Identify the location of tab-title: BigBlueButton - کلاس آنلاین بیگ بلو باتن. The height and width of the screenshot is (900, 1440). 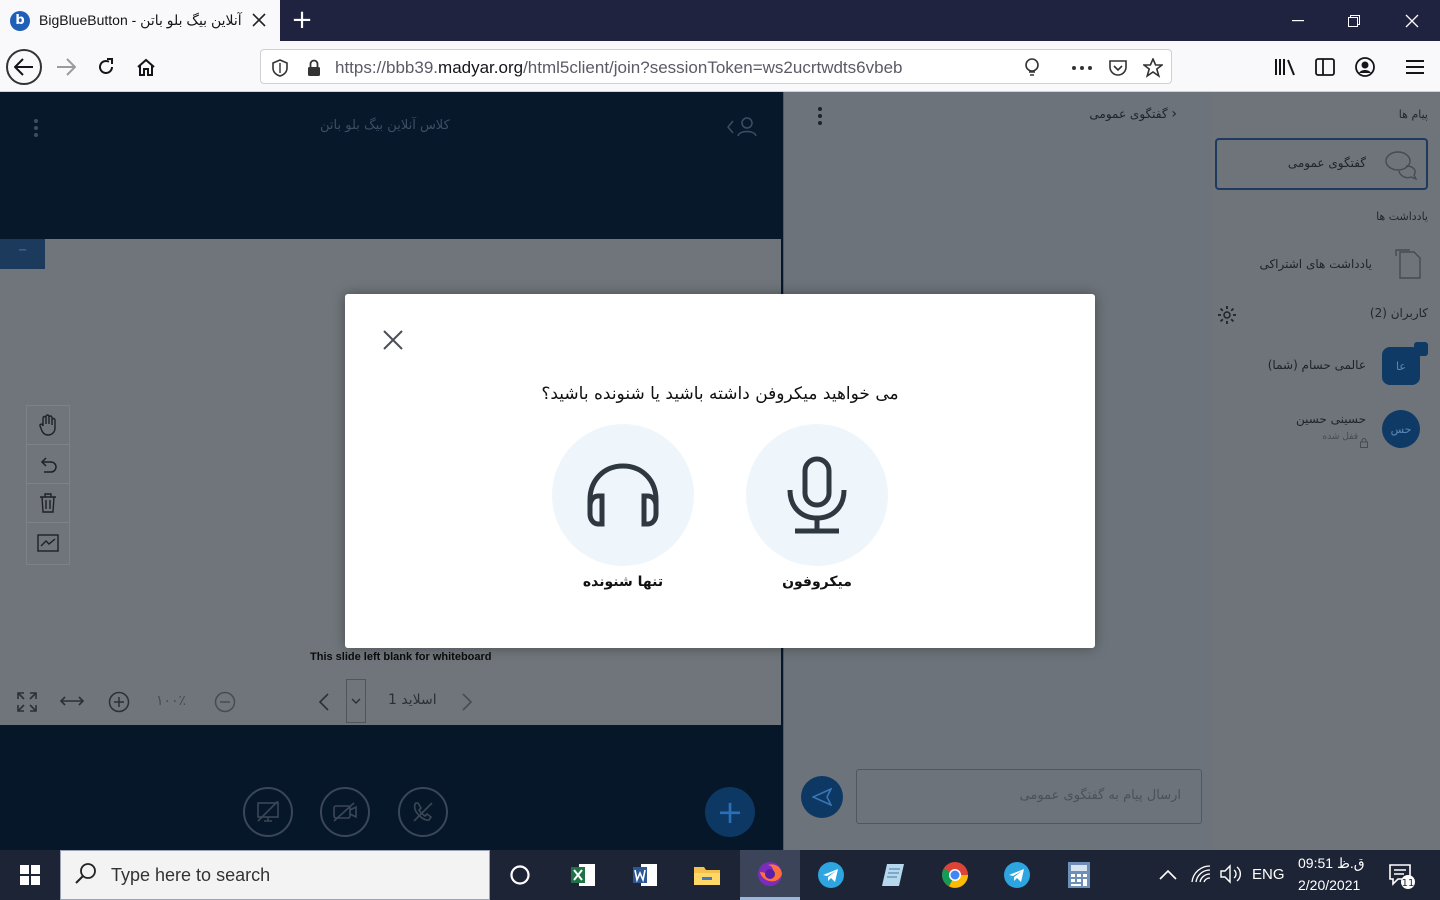
(141, 20).